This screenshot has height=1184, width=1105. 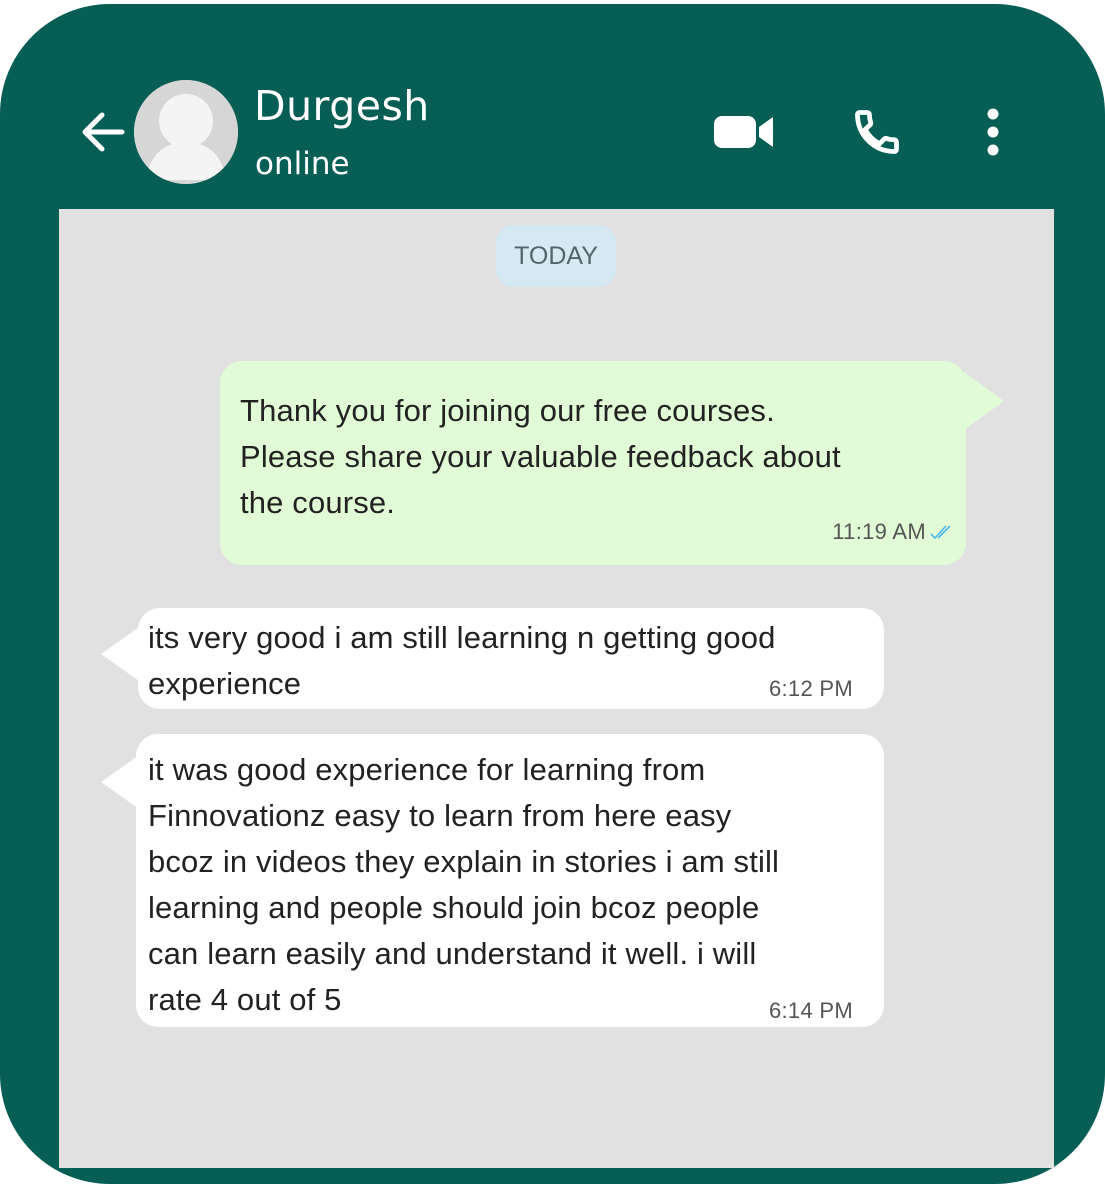 I want to click on contact-status: online, so click(x=302, y=164).